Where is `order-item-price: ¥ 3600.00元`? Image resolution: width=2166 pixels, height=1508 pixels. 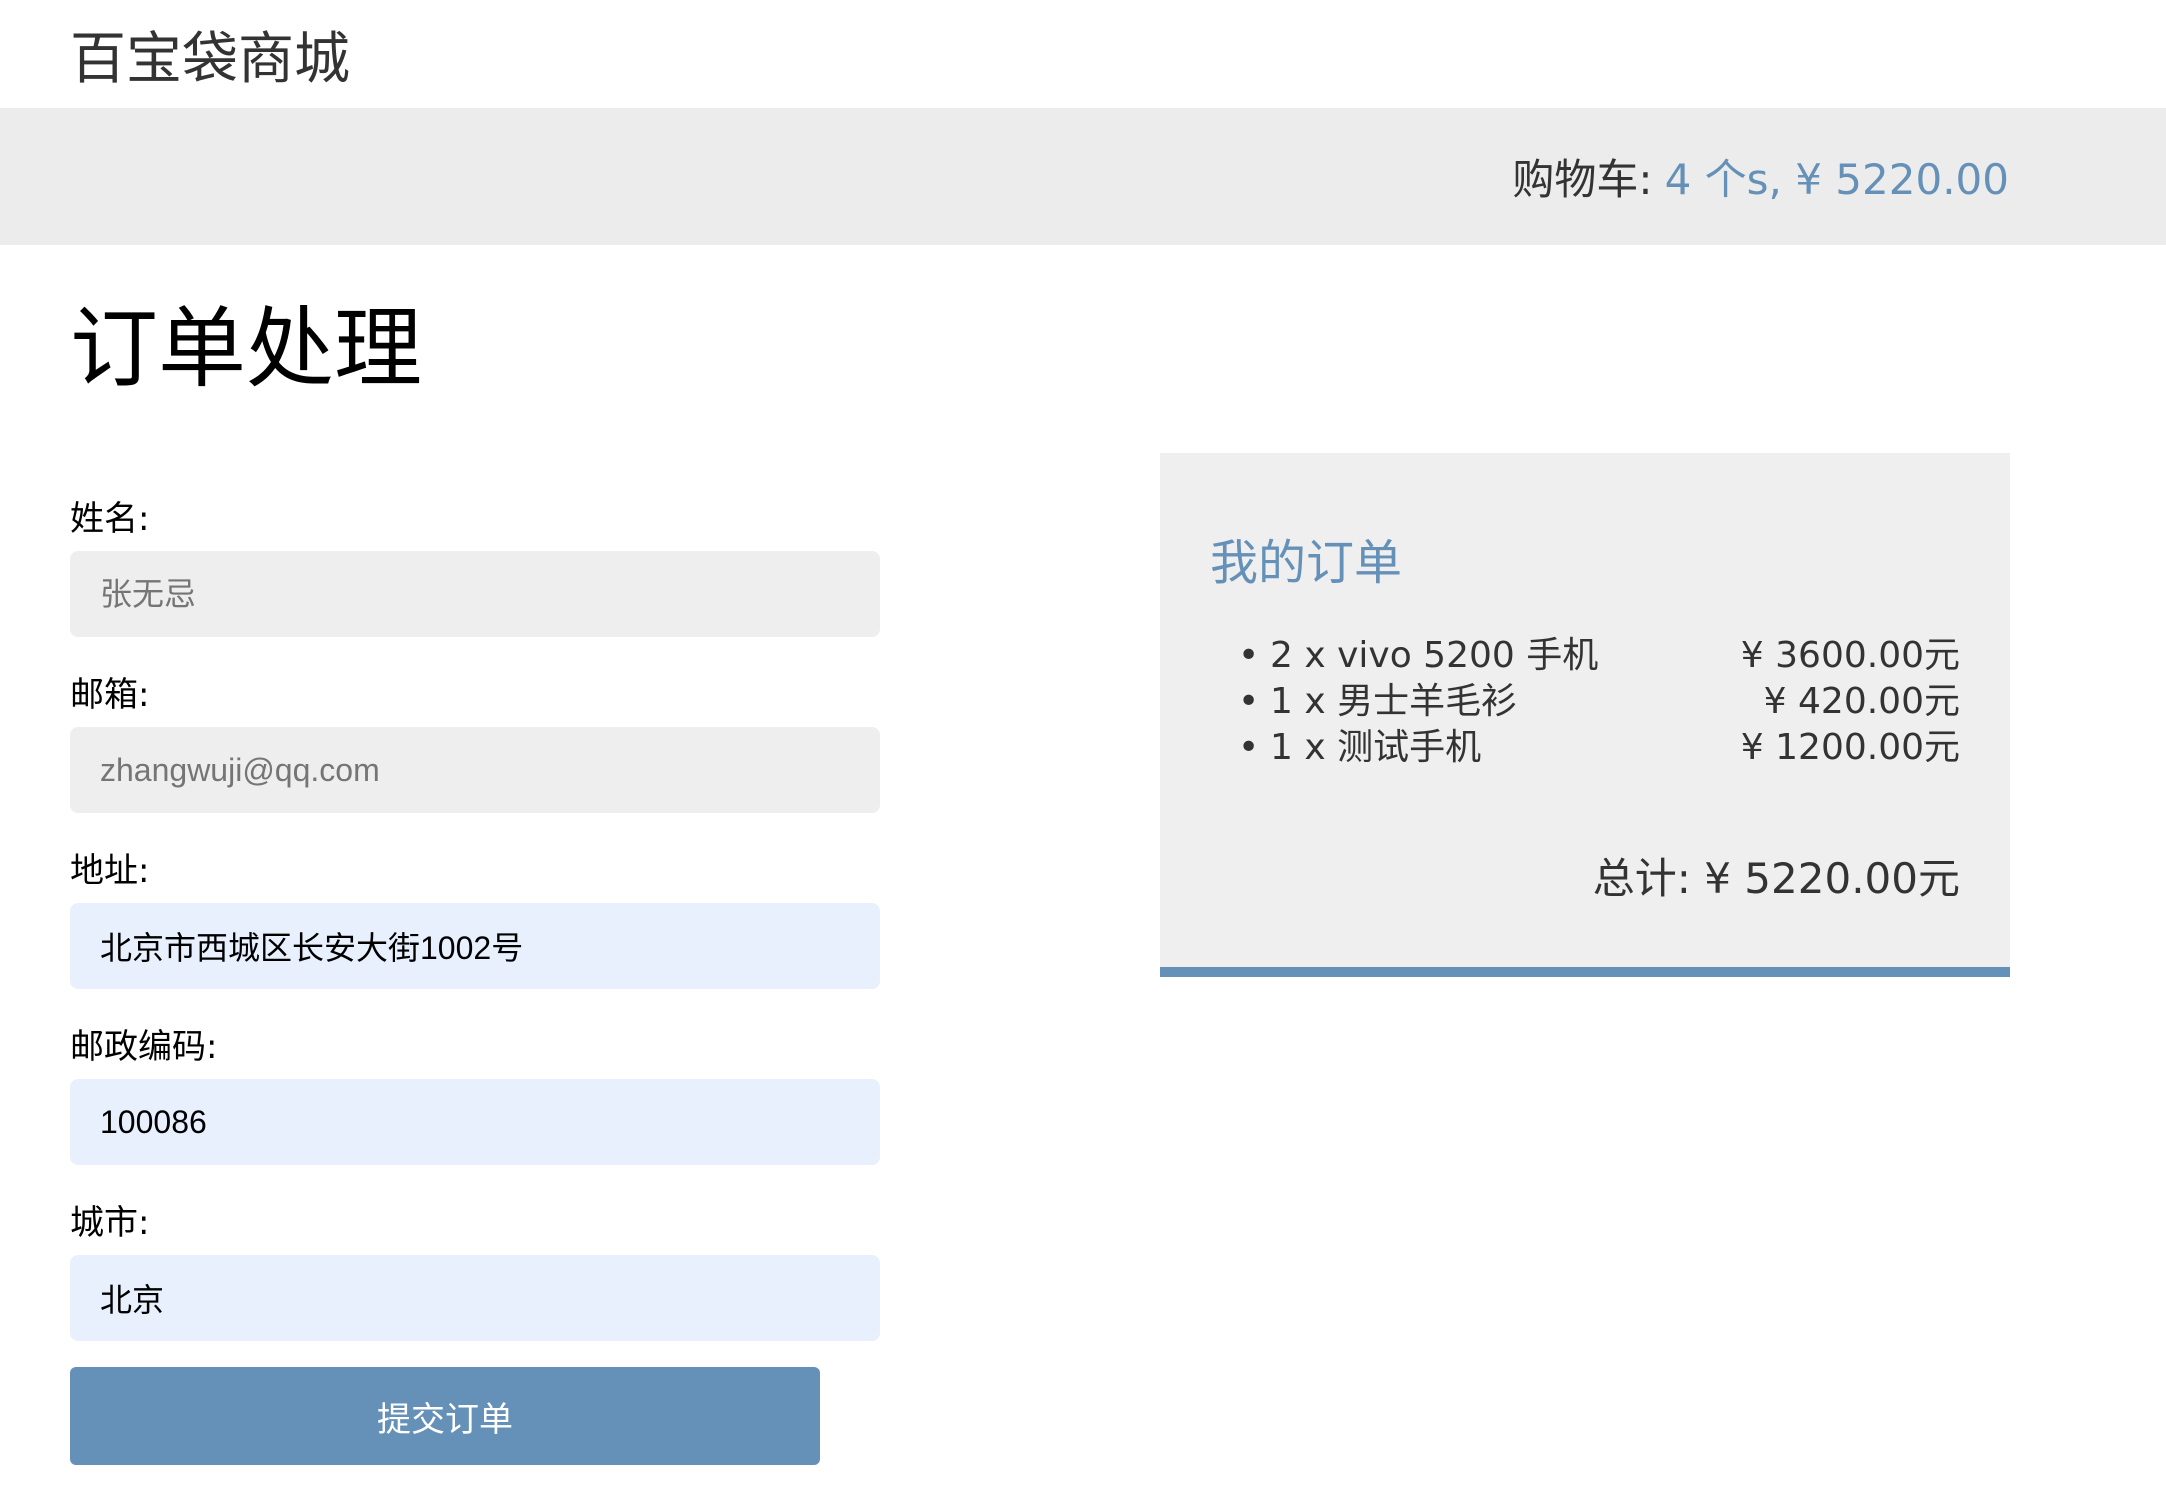
order-item-price: ¥ 3600.00元 is located at coordinates (1850, 655).